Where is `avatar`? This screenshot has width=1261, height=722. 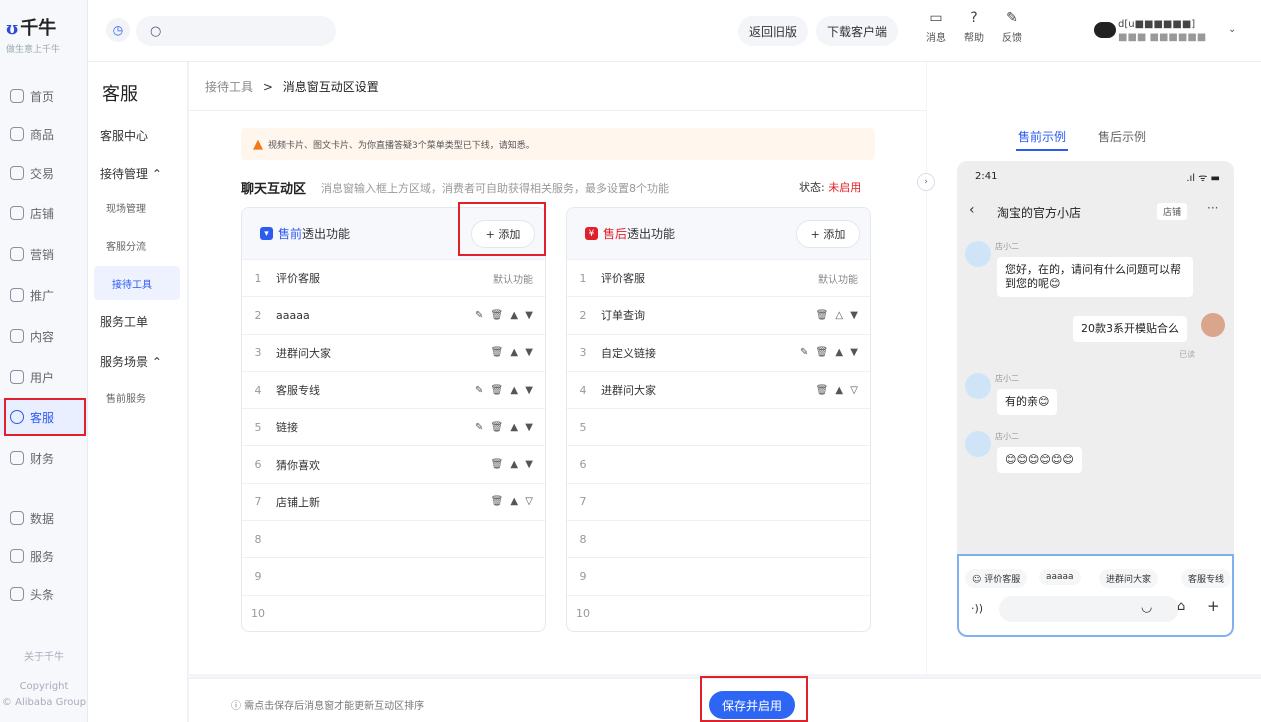 avatar is located at coordinates (1105, 30).